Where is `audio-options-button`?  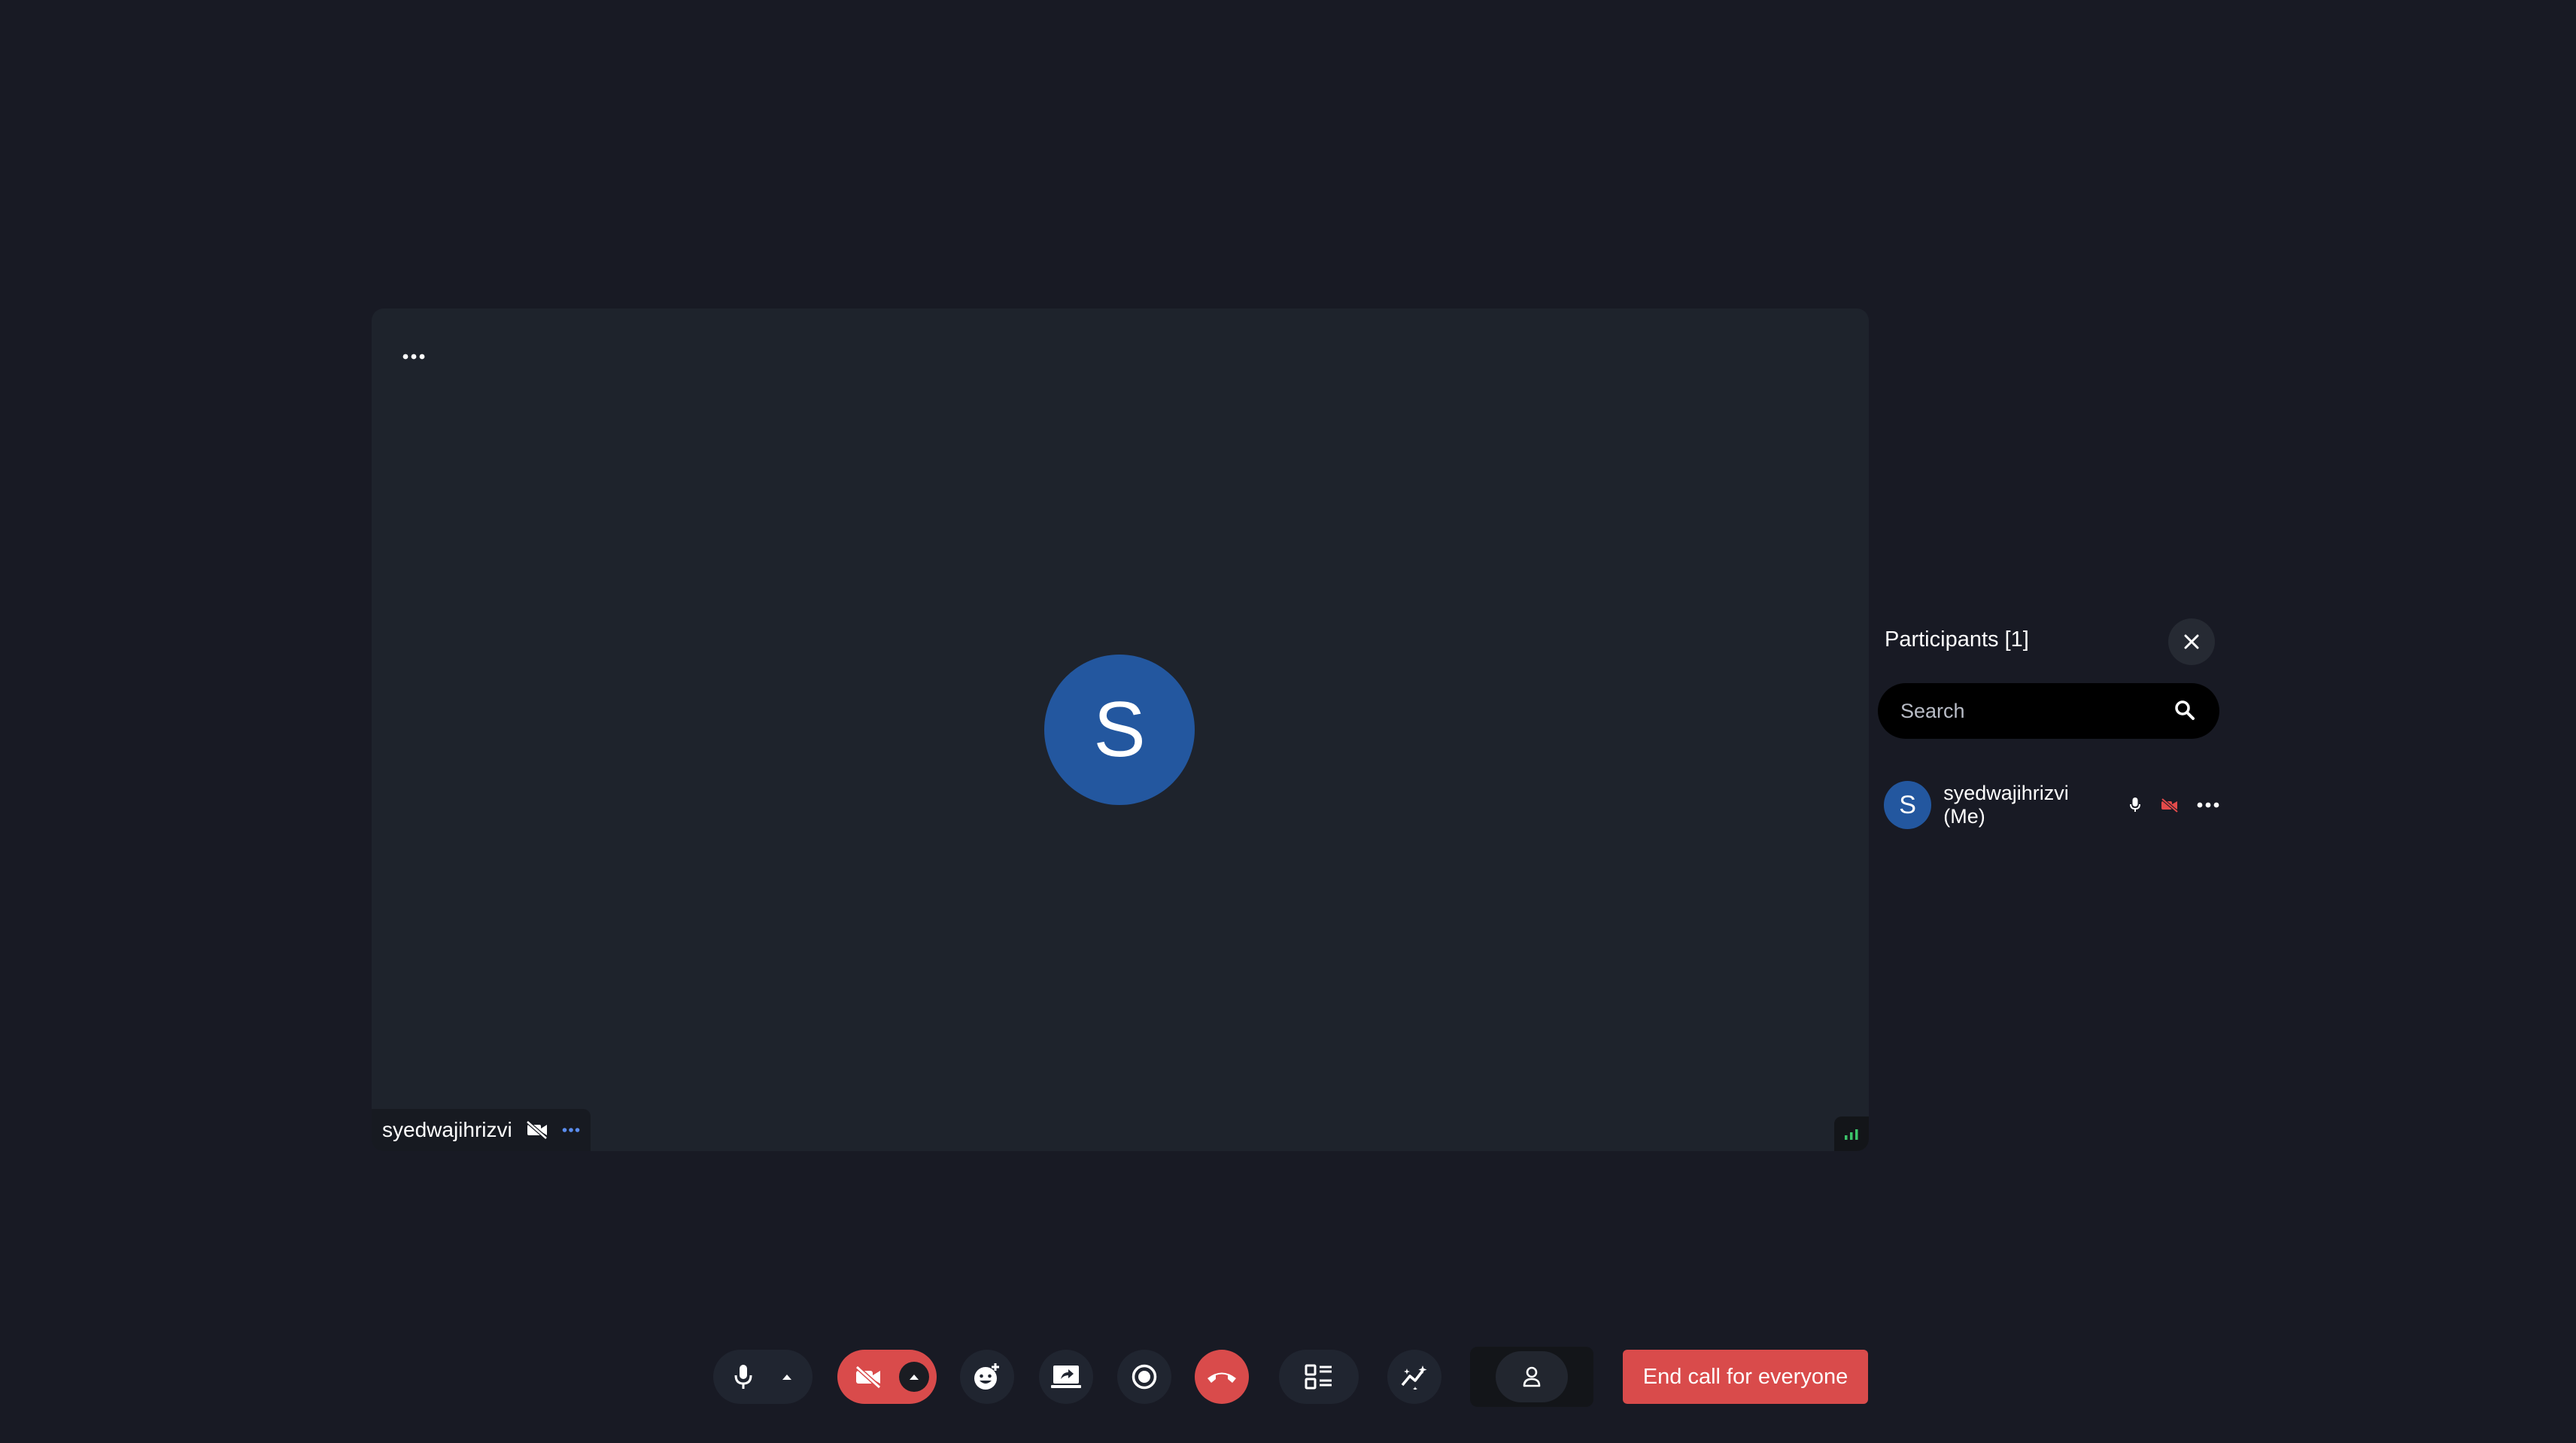 audio-options-button is located at coordinates (787, 1377).